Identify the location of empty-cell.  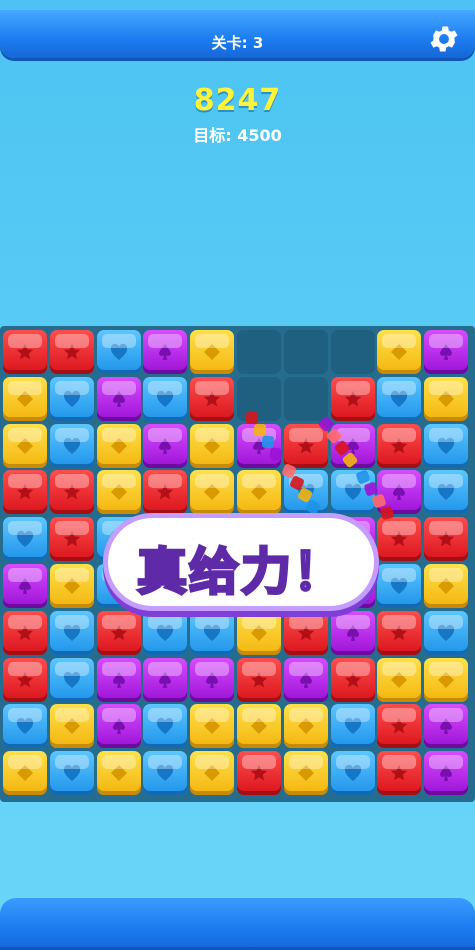
(352, 352).